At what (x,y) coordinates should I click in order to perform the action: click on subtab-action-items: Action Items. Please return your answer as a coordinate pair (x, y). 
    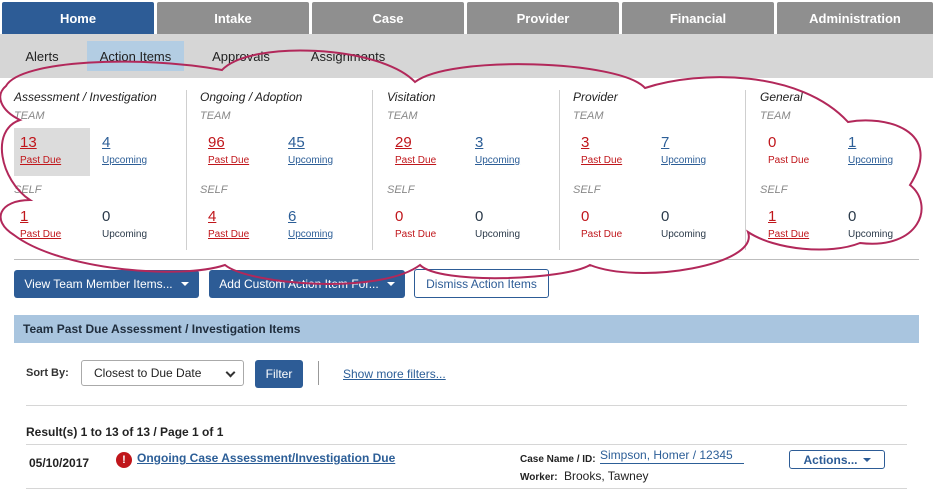
    Looking at the image, I should click on (135, 56).